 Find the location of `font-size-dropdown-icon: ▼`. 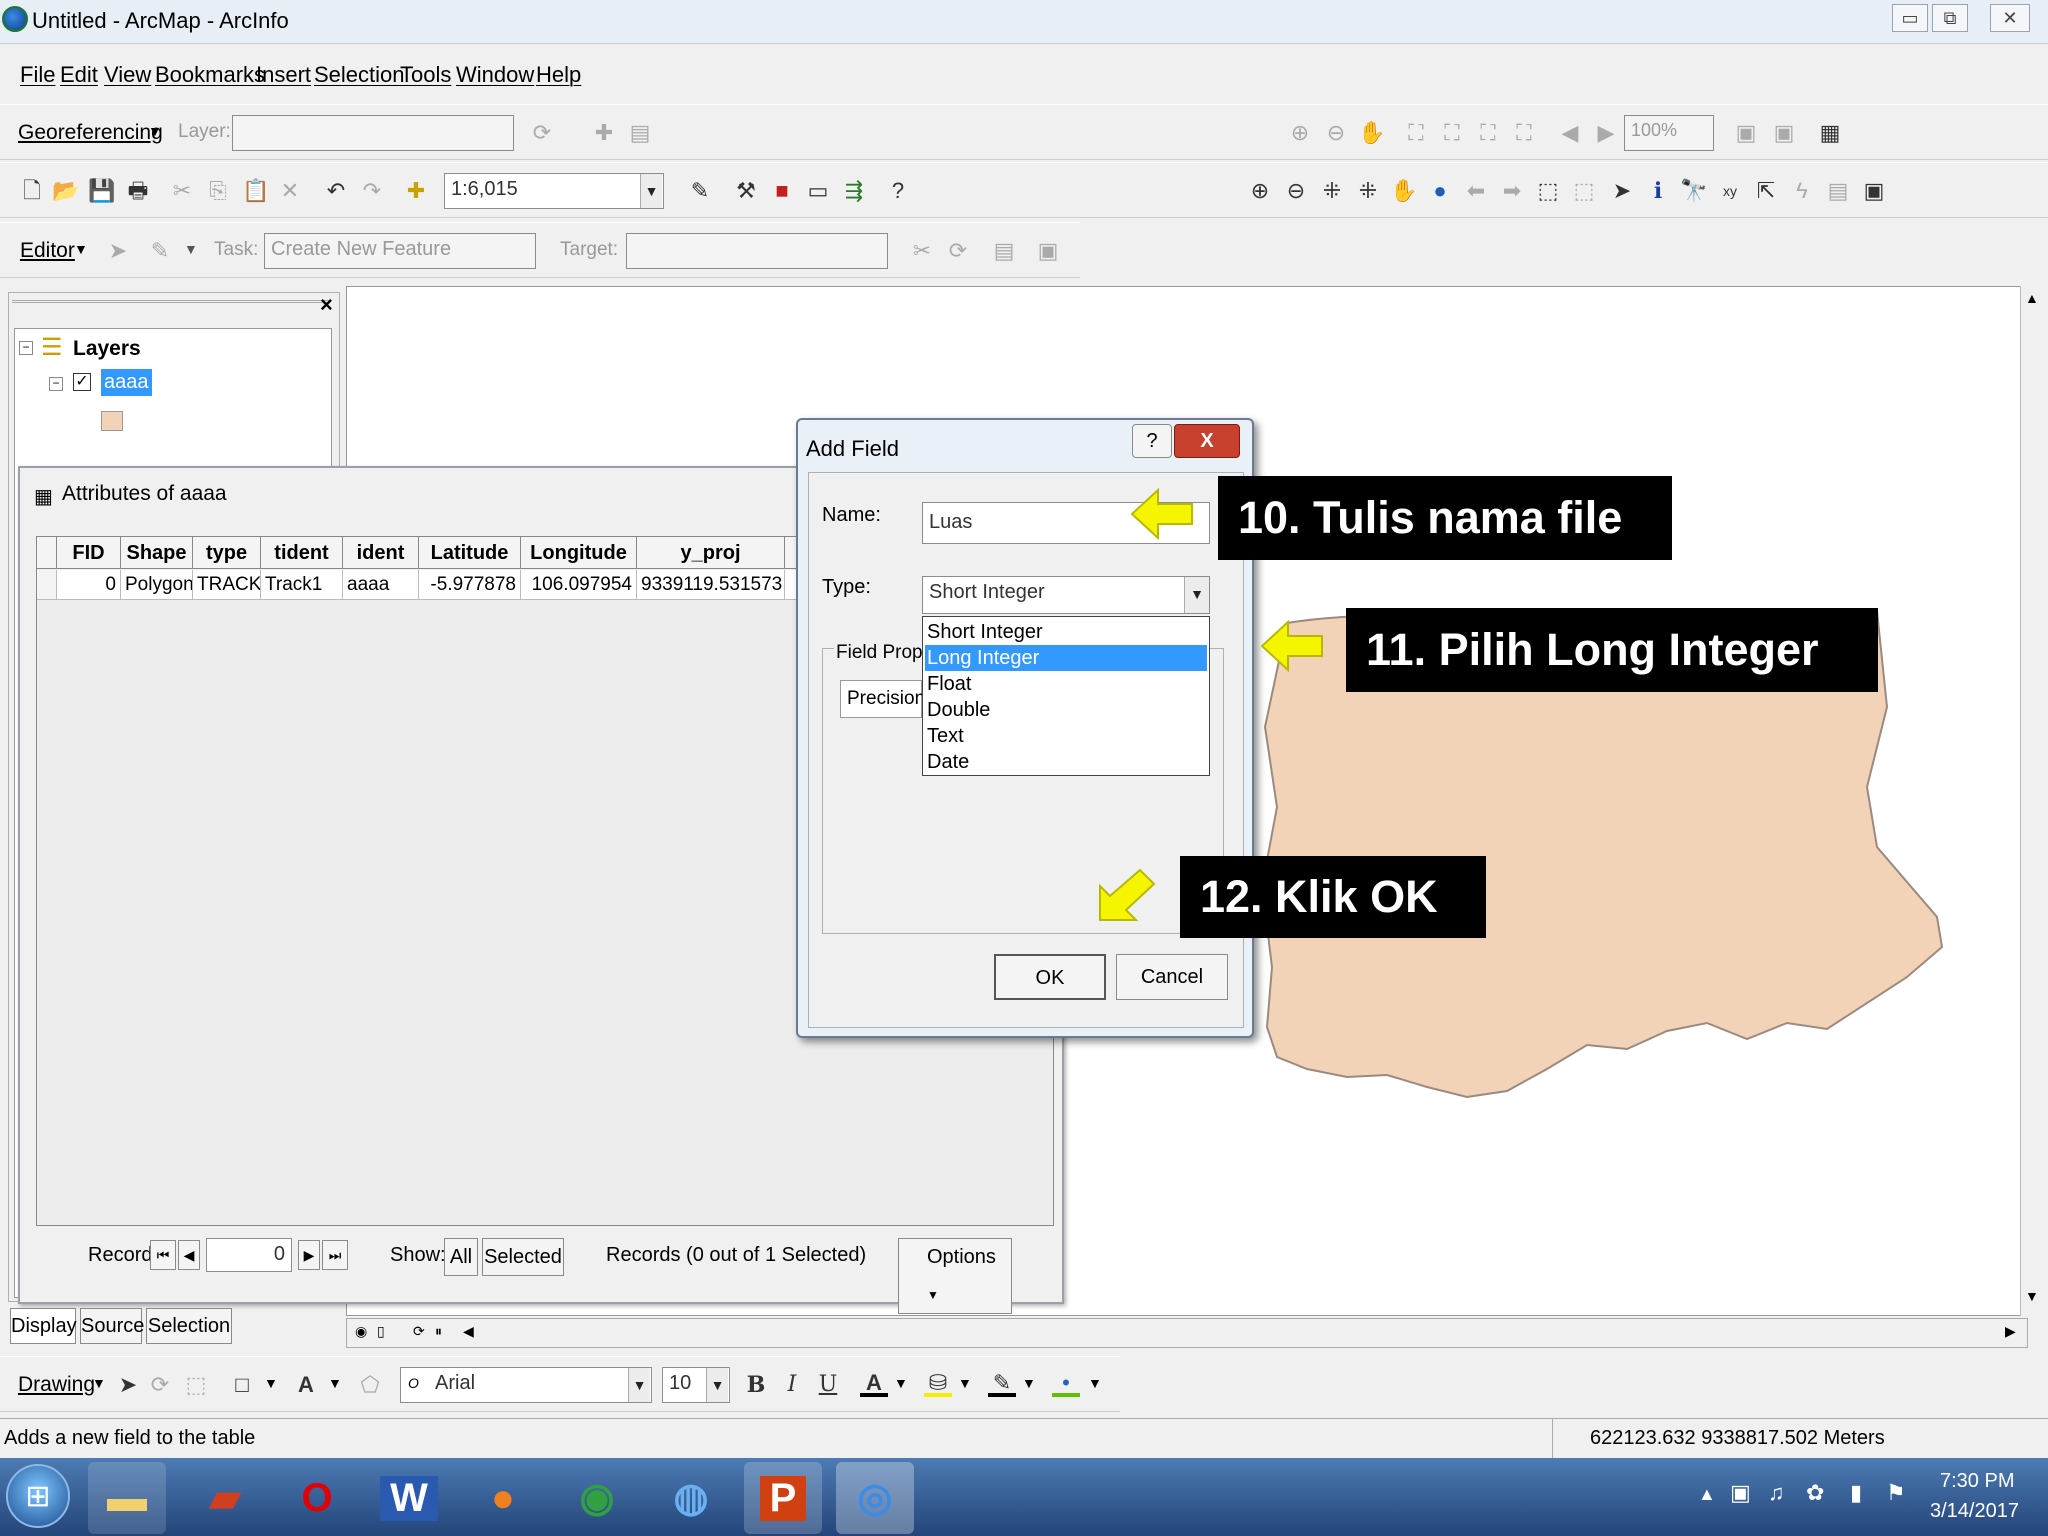

font-size-dropdown-icon: ▼ is located at coordinates (717, 1385).